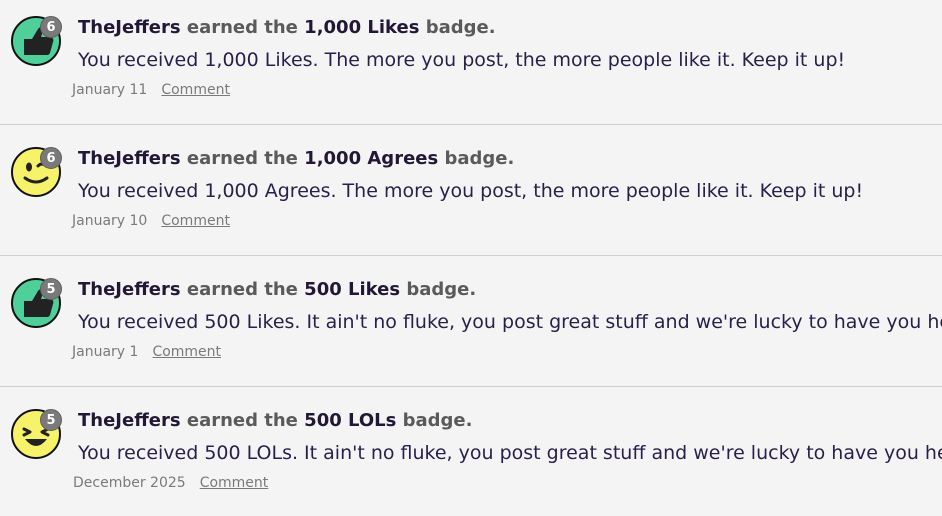 The height and width of the screenshot is (516, 942). What do you see at coordinates (151, 90) in the screenshot?
I see `item-meta: January 11 Comment` at bounding box center [151, 90].